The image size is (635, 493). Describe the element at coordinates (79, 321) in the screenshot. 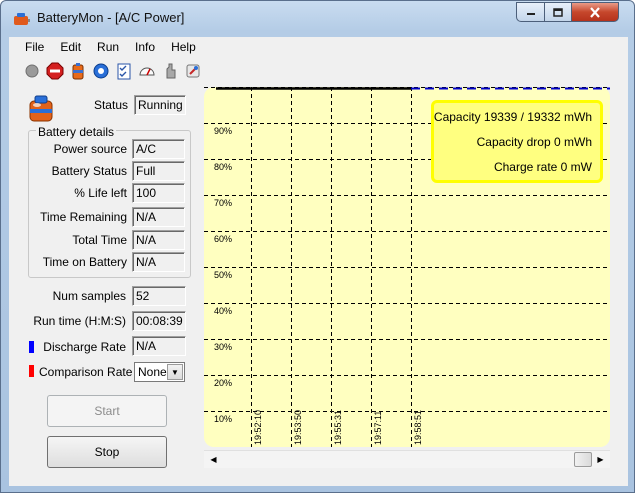

I see `run-time-label: Run time (H:M:S)` at that location.